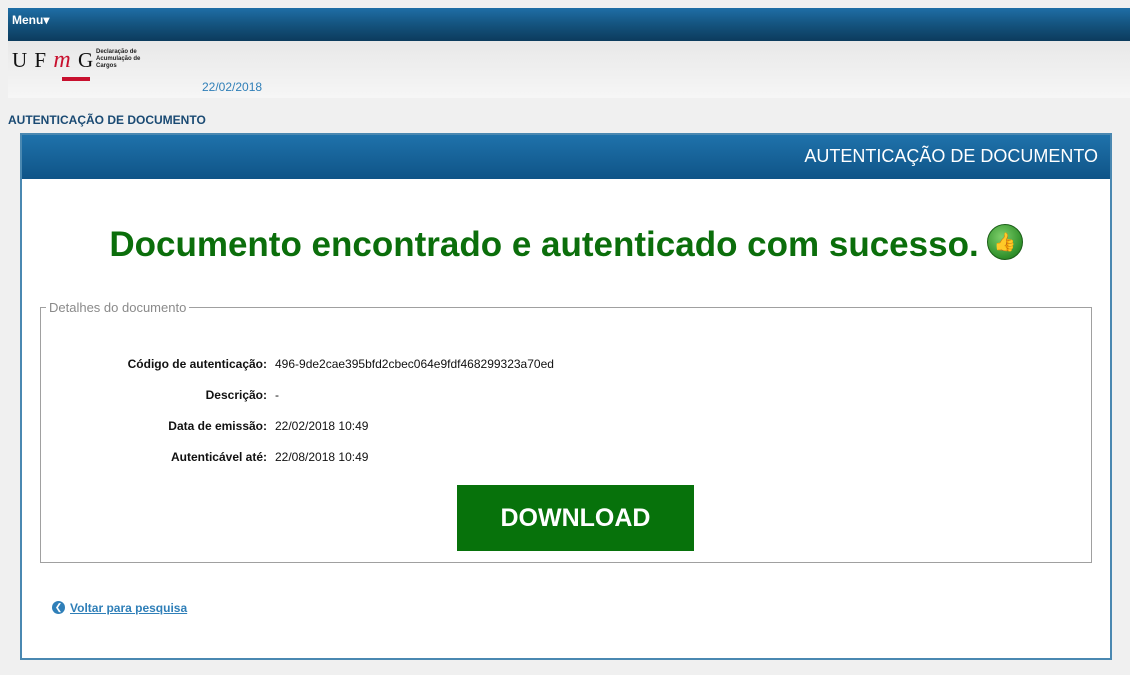  Describe the element at coordinates (569, 24) in the screenshot. I see `top-menu-bar: Menu▾` at that location.